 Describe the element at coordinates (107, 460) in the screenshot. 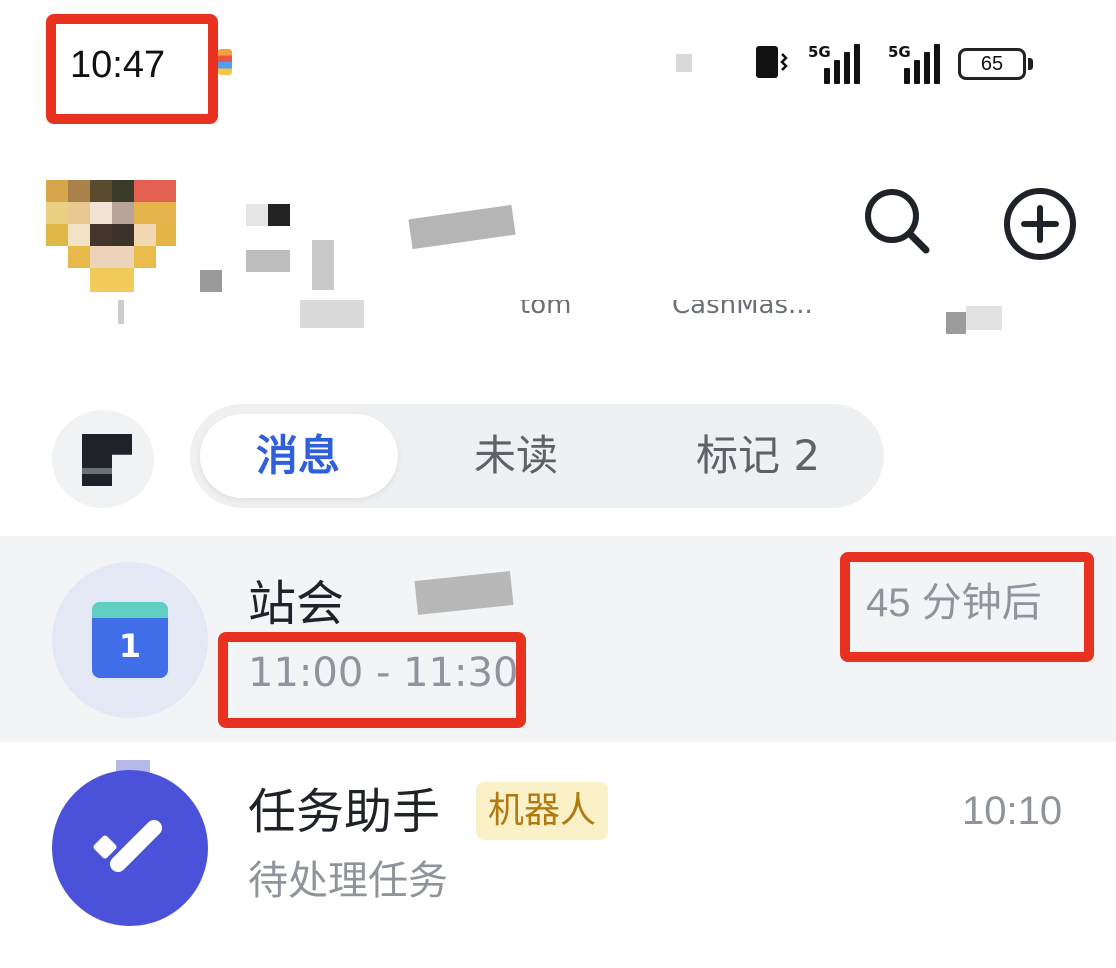

I see `filter-icon` at that location.